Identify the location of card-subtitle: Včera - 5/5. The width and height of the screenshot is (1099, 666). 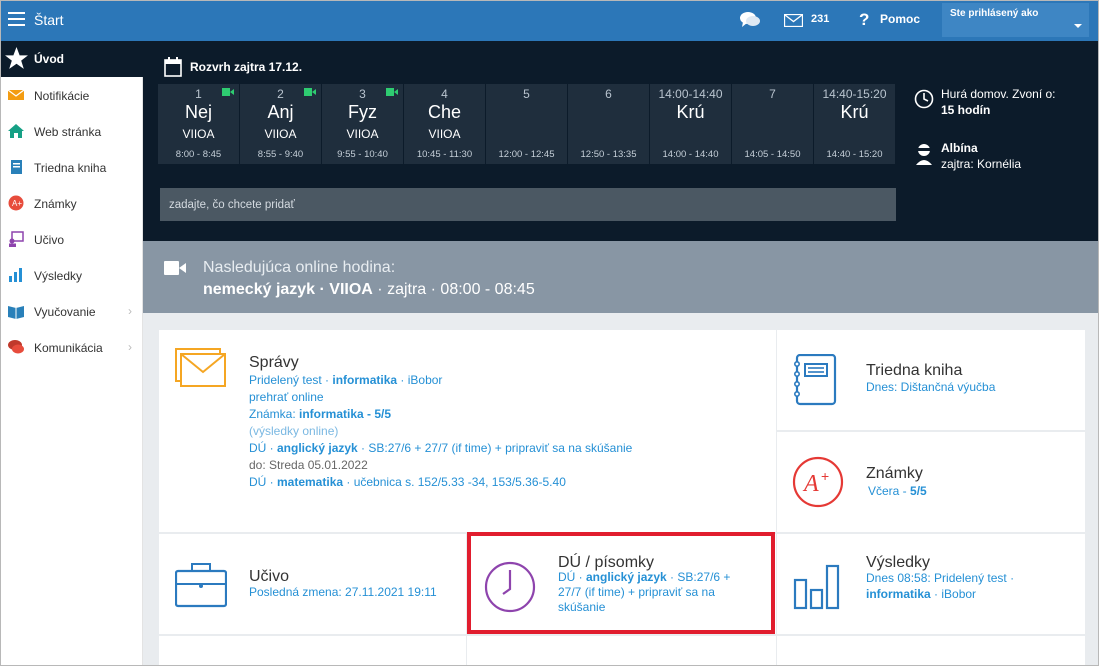
(897, 491).